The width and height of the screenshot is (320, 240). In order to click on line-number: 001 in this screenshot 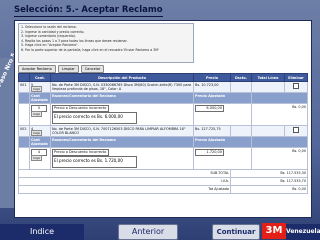, I will do `click(24, 87)`.